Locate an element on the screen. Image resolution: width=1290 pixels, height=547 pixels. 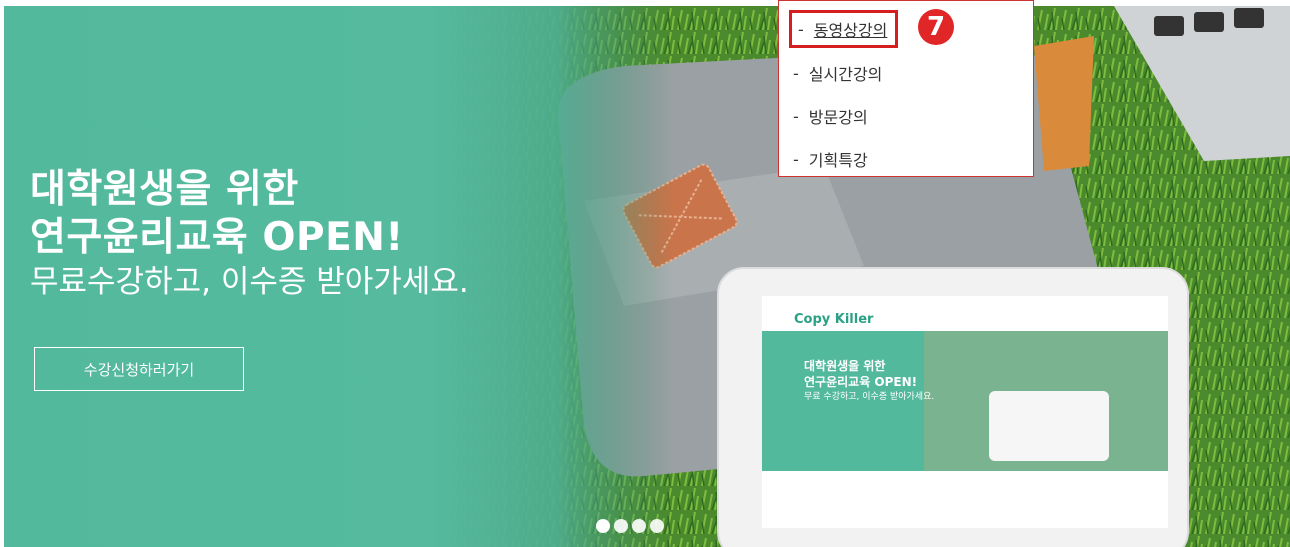
menu-item-visit-lecture: - 방문강의 is located at coordinates (830, 116).